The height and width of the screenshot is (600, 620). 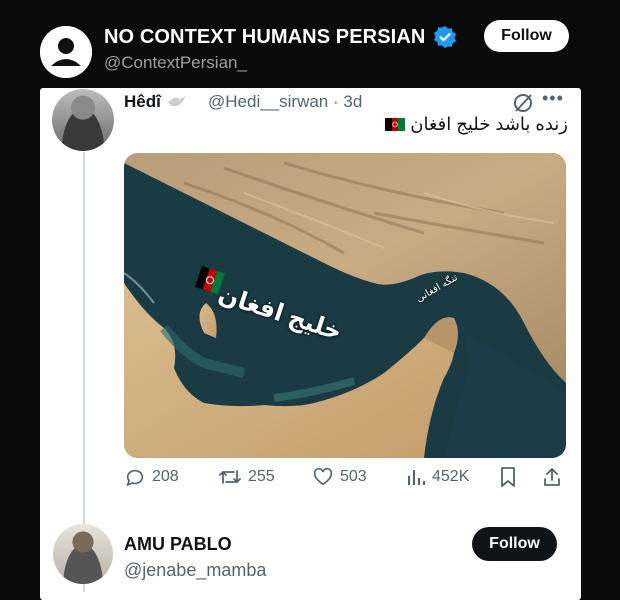 I want to click on retweet-button: 255, so click(x=246, y=477).